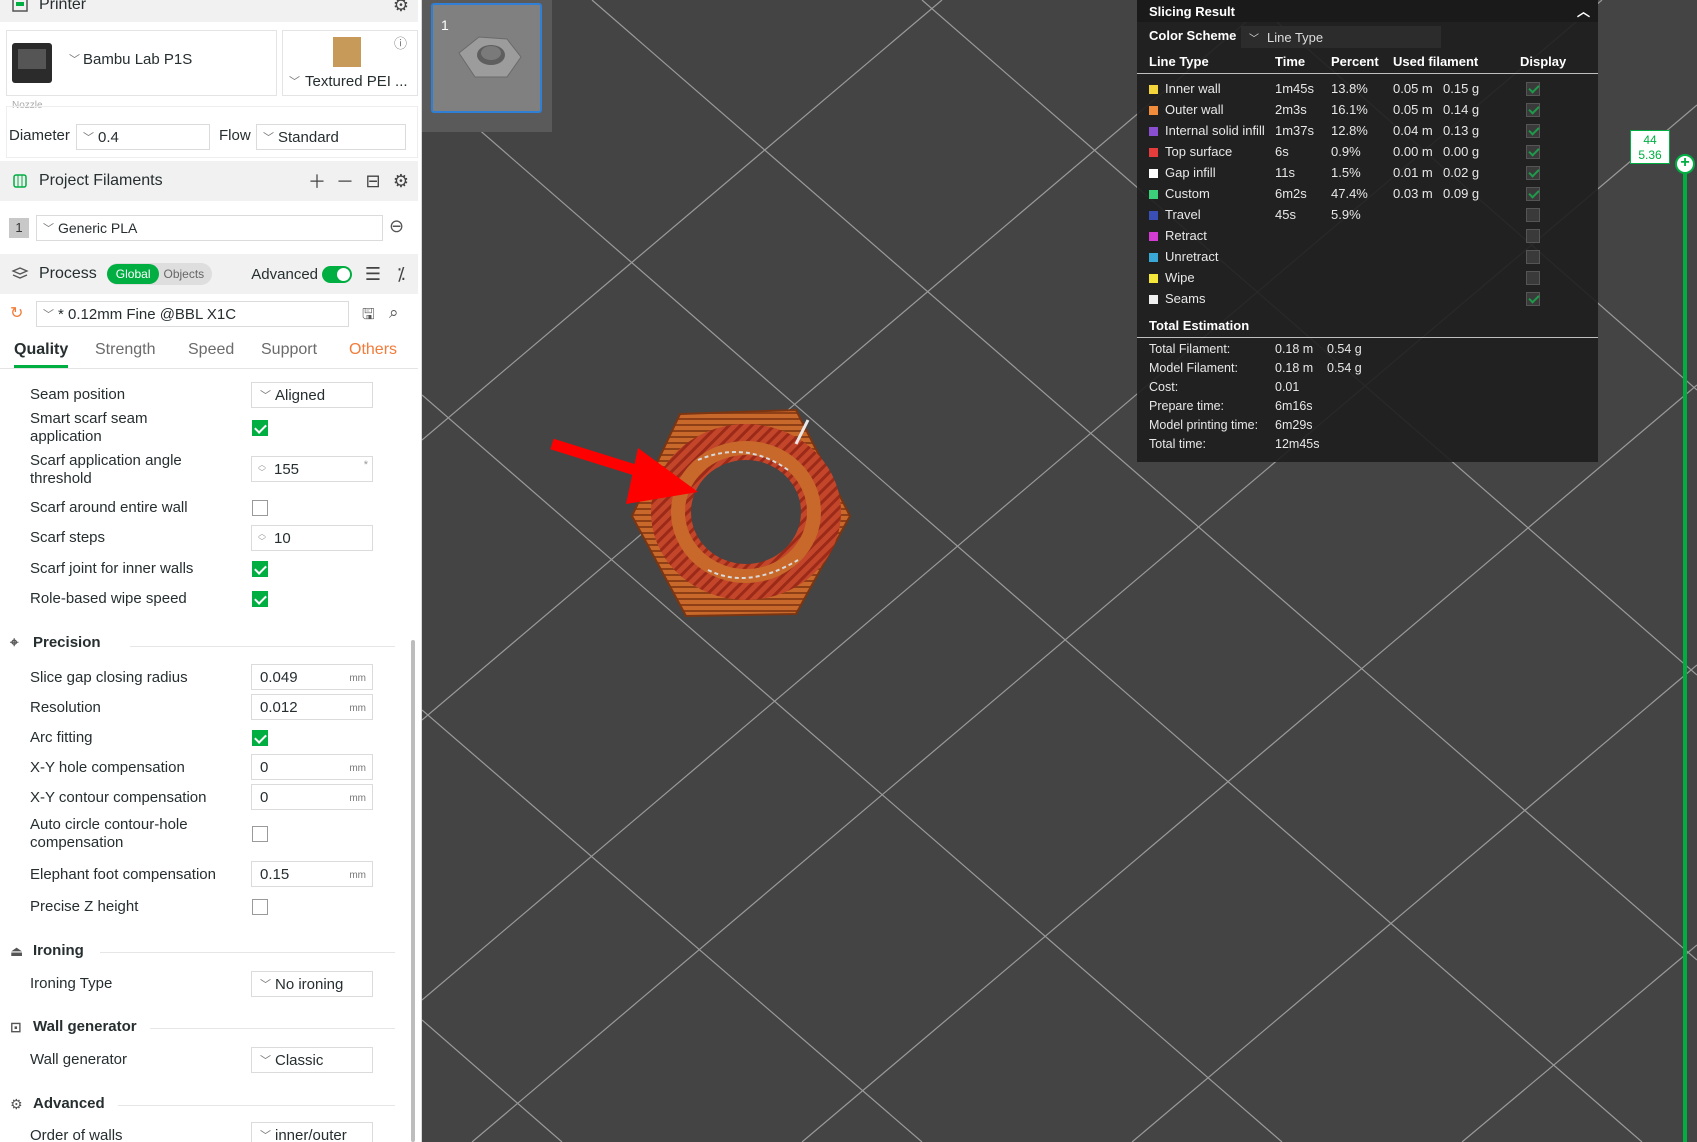 The width and height of the screenshot is (1697, 1142). What do you see at coordinates (289, 350) in the screenshot?
I see `tab-support: Support` at bounding box center [289, 350].